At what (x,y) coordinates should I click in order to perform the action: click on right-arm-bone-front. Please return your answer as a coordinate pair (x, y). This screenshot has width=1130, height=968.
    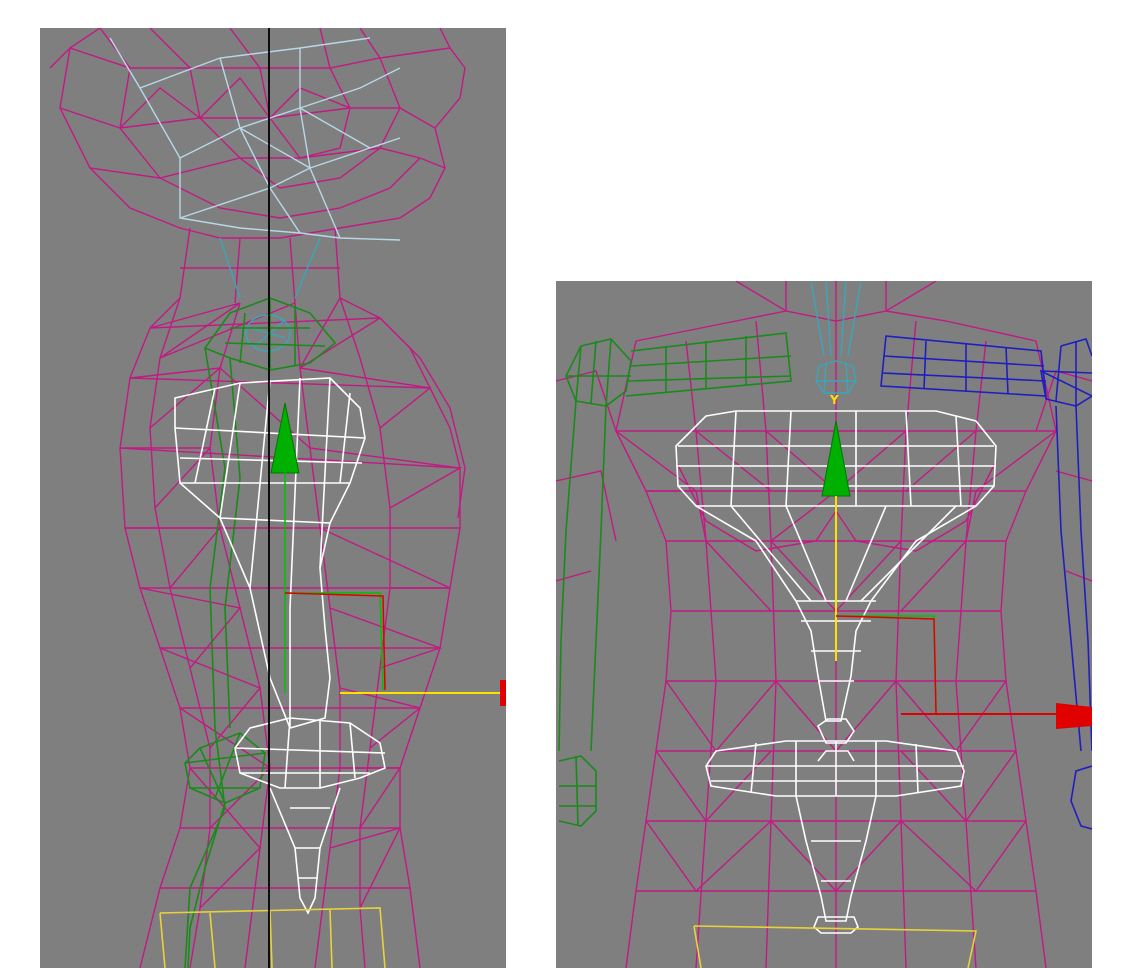
    Looking at the image, I should click on (986, 582).